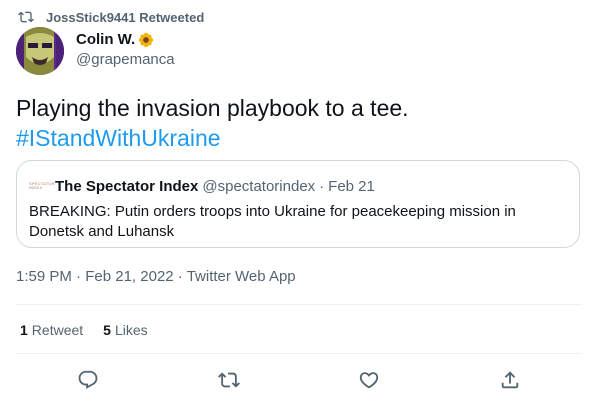 This screenshot has width=598, height=403. I want to click on retweet-context: JossStick9441 Retweeted, so click(110, 17).